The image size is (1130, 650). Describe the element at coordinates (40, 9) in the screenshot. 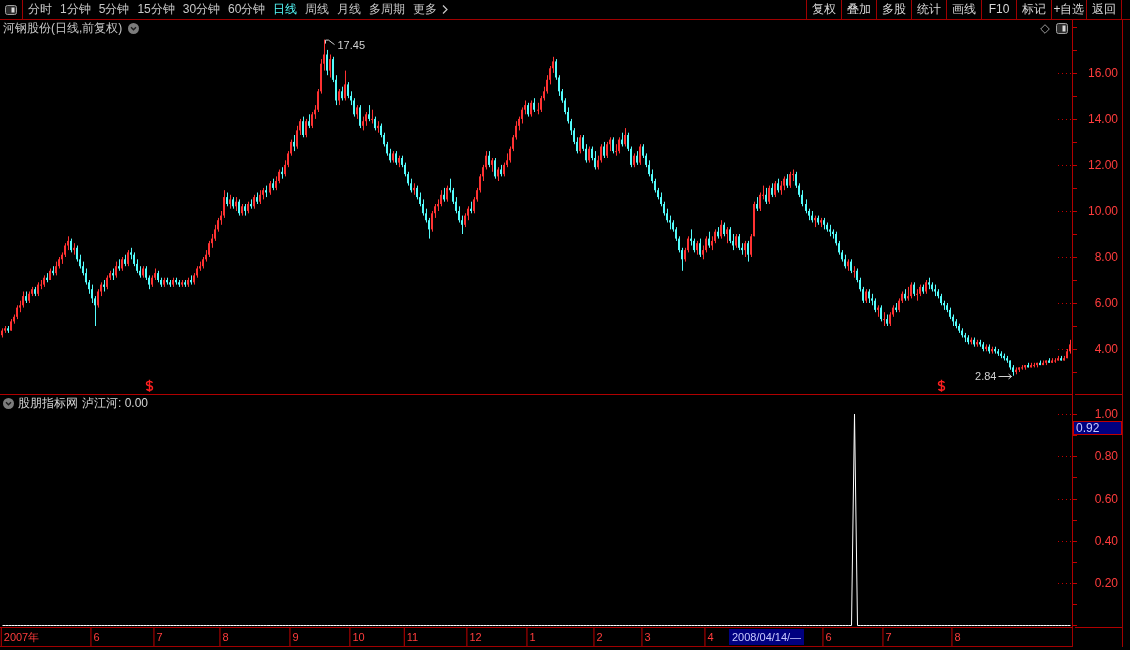

I see `period-tab: 分时` at that location.